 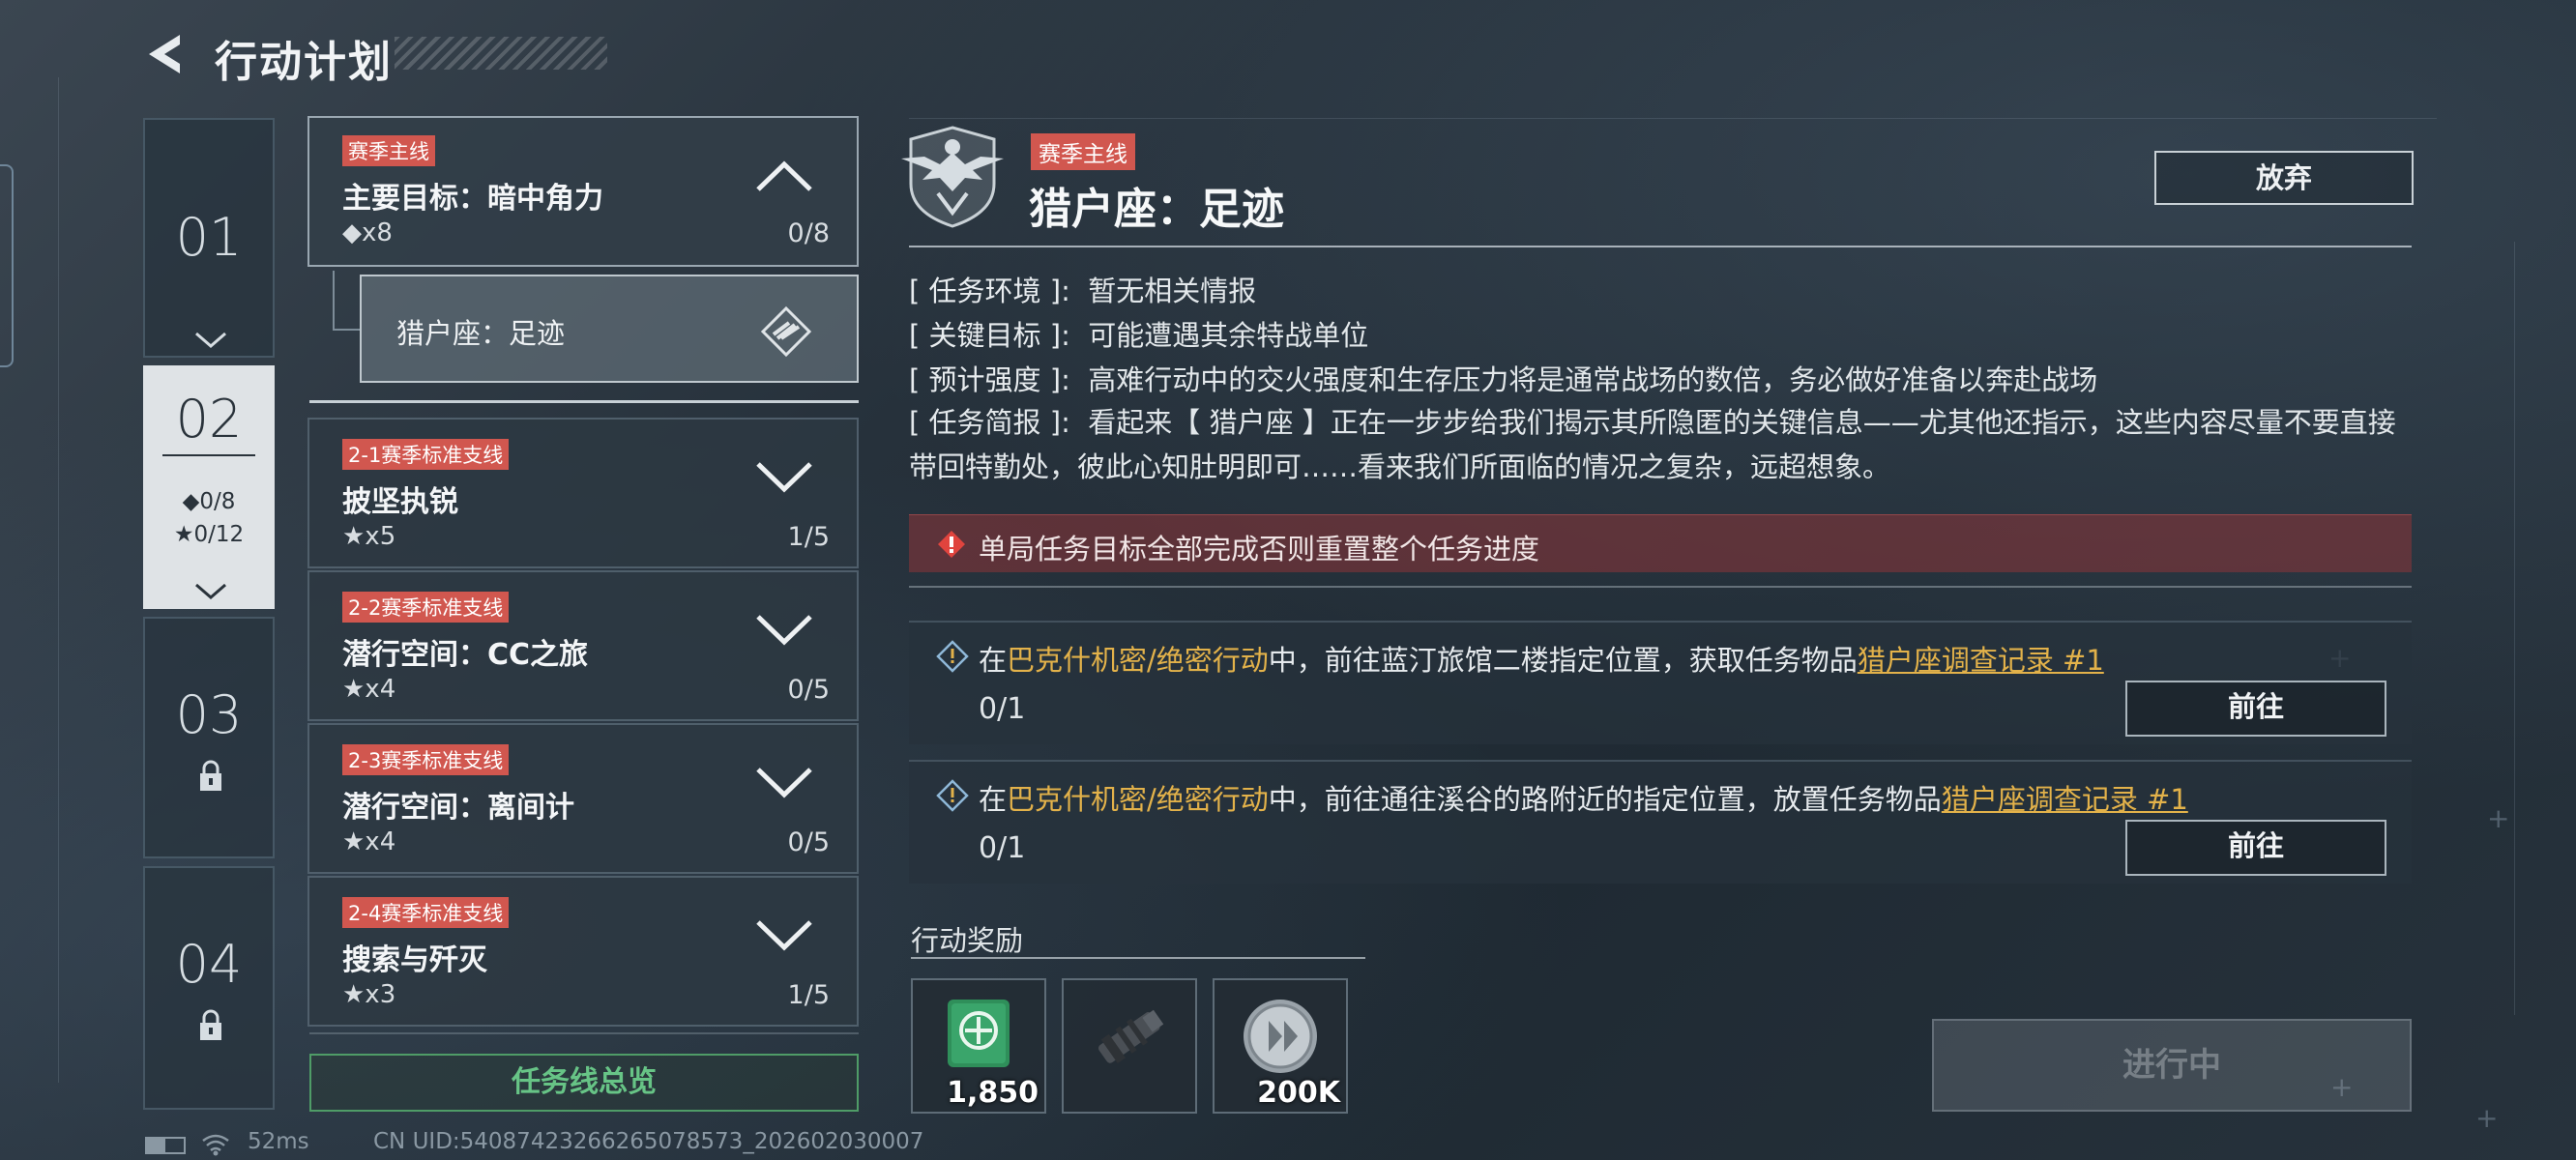 What do you see at coordinates (985, 379) in the screenshot?
I see `info-key: [ 预计强度 ]` at bounding box center [985, 379].